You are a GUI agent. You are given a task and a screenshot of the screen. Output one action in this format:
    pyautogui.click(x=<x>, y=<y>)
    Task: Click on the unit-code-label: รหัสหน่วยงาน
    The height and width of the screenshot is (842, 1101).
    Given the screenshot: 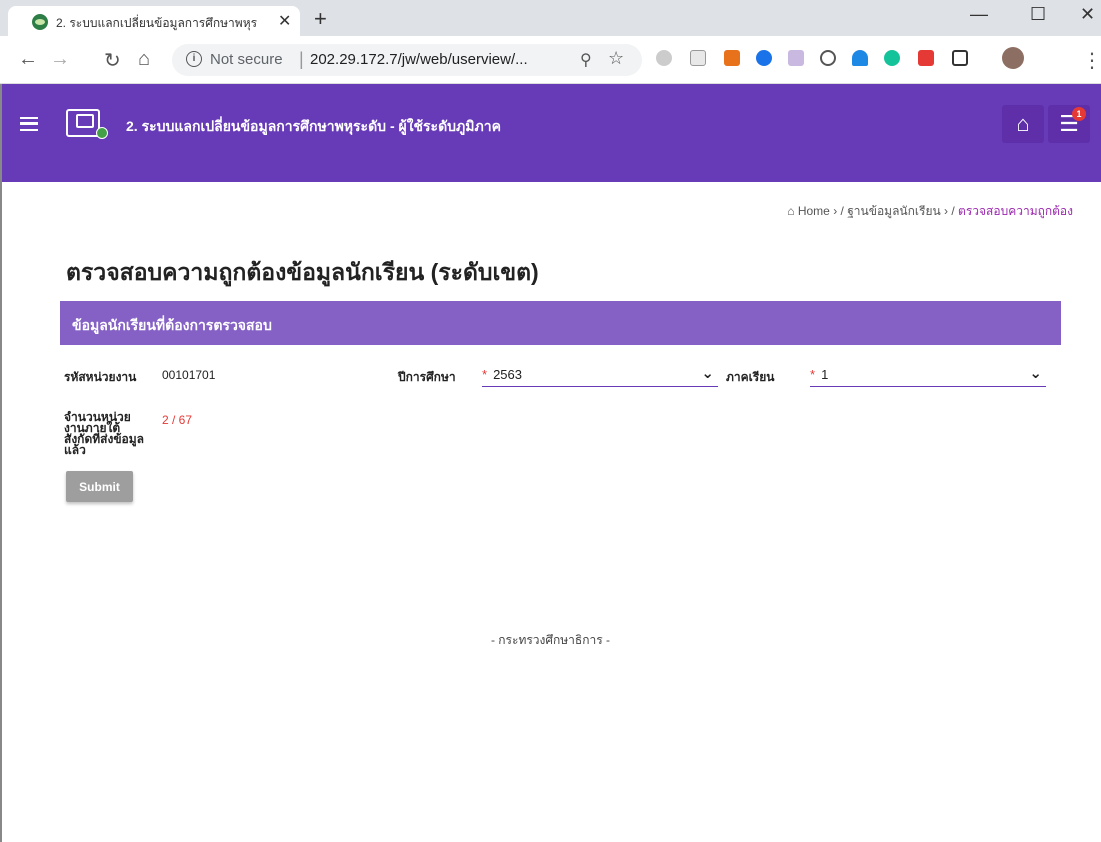 What is the action you would take?
    pyautogui.click(x=100, y=377)
    